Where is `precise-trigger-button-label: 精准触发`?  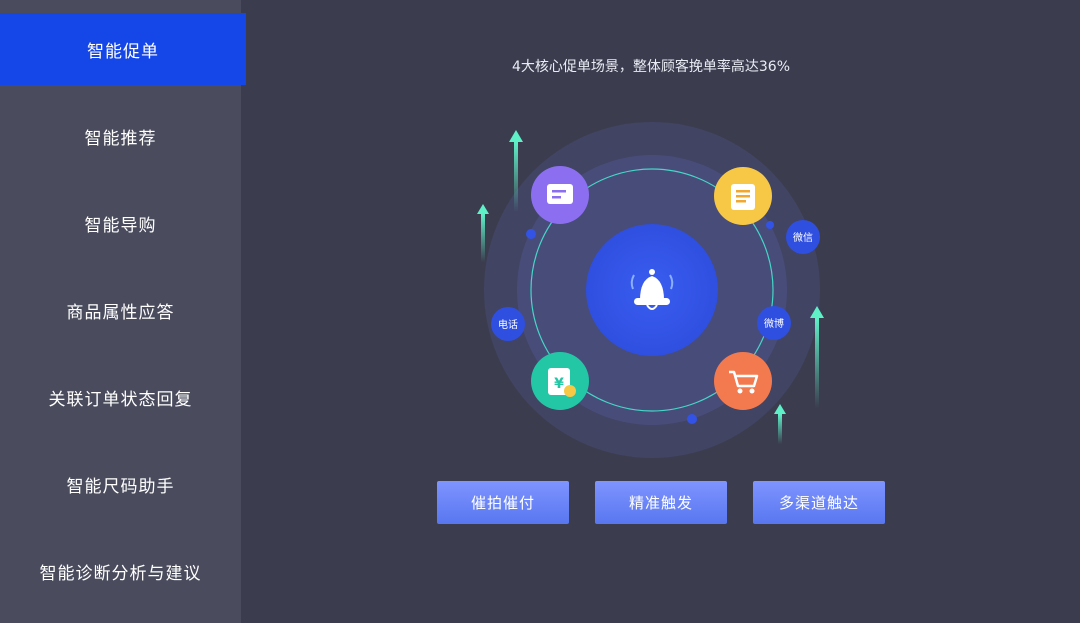
precise-trigger-button-label: 精准触发 is located at coordinates (660, 503).